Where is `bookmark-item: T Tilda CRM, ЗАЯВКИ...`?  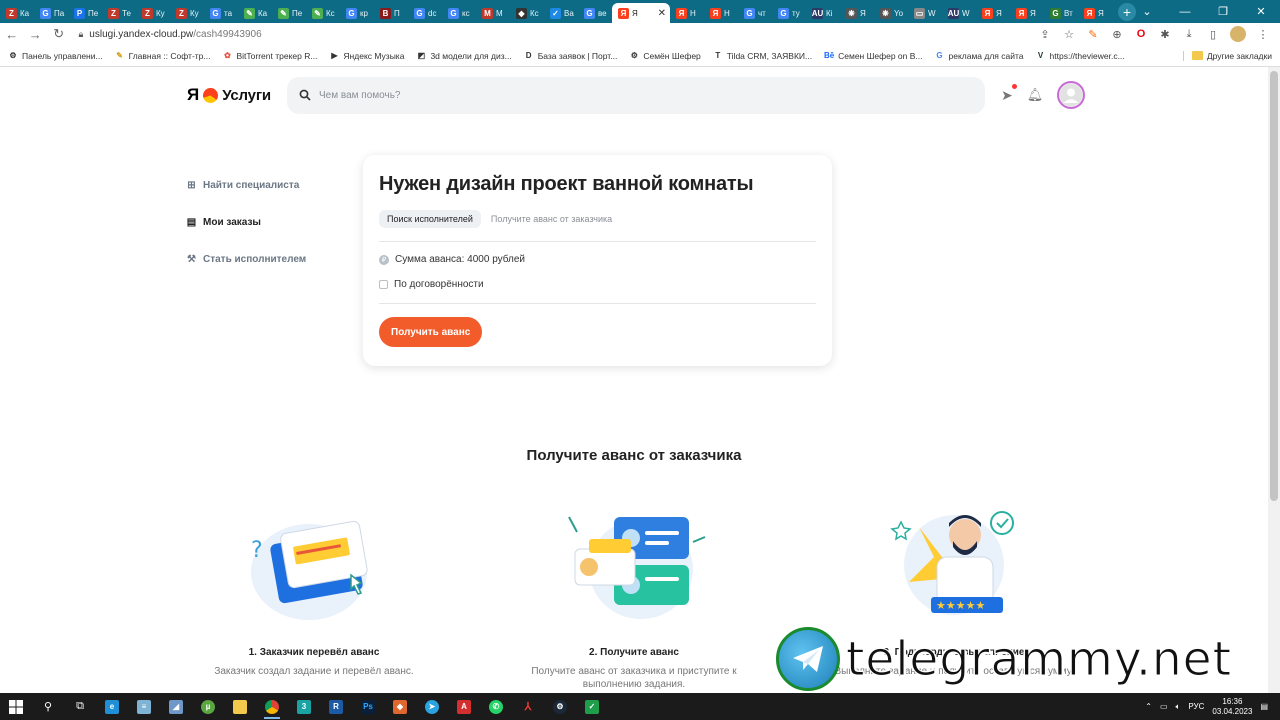 bookmark-item: T Tilda CRM, ЗАЯВКИ... is located at coordinates (762, 56).